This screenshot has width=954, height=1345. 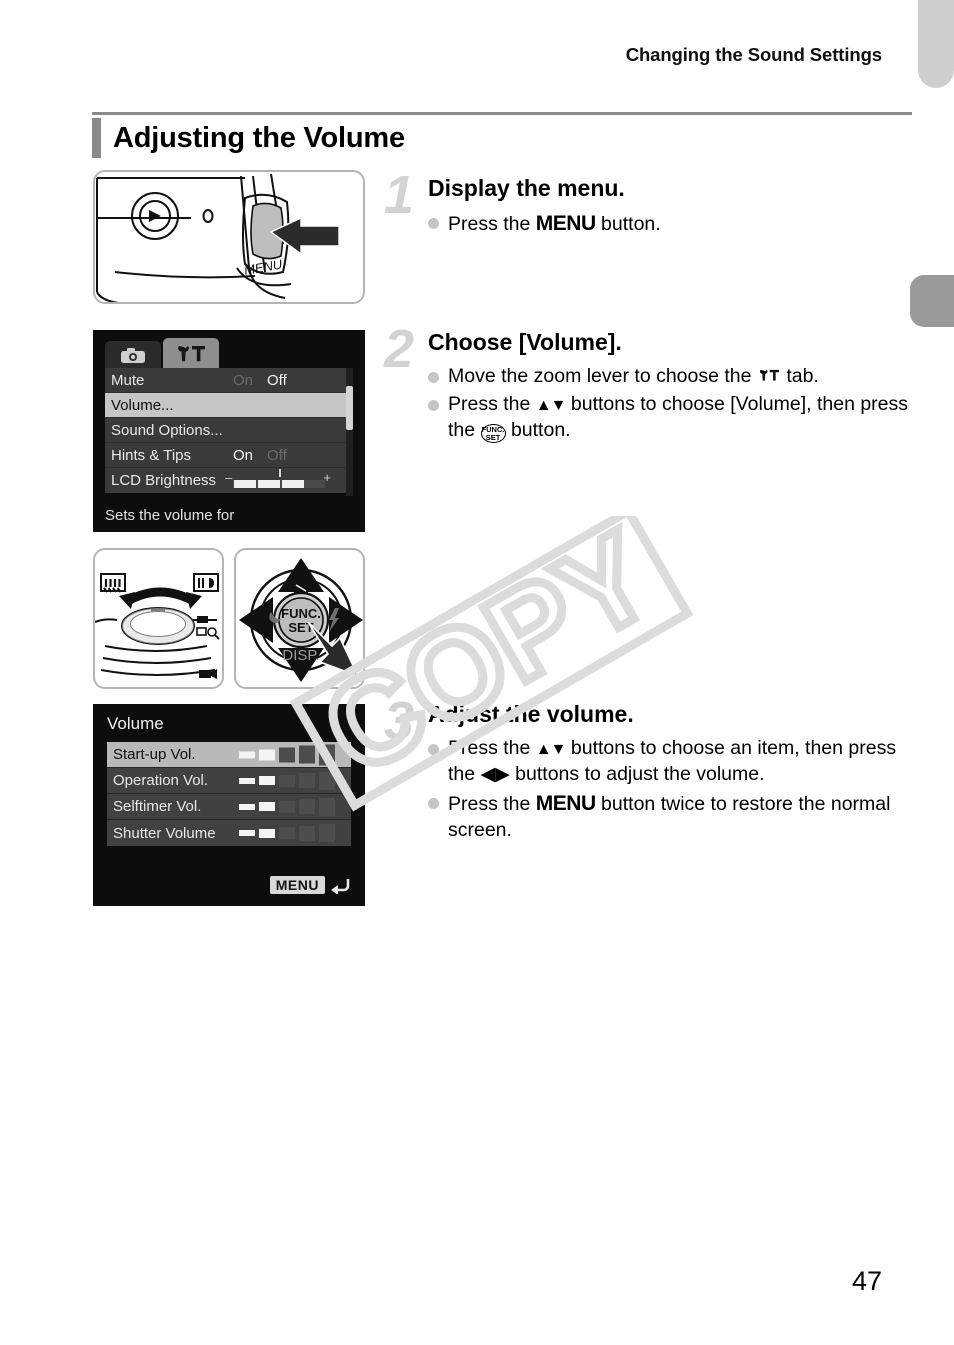 I want to click on edge-thumb-tab-dark, so click(x=932, y=301).